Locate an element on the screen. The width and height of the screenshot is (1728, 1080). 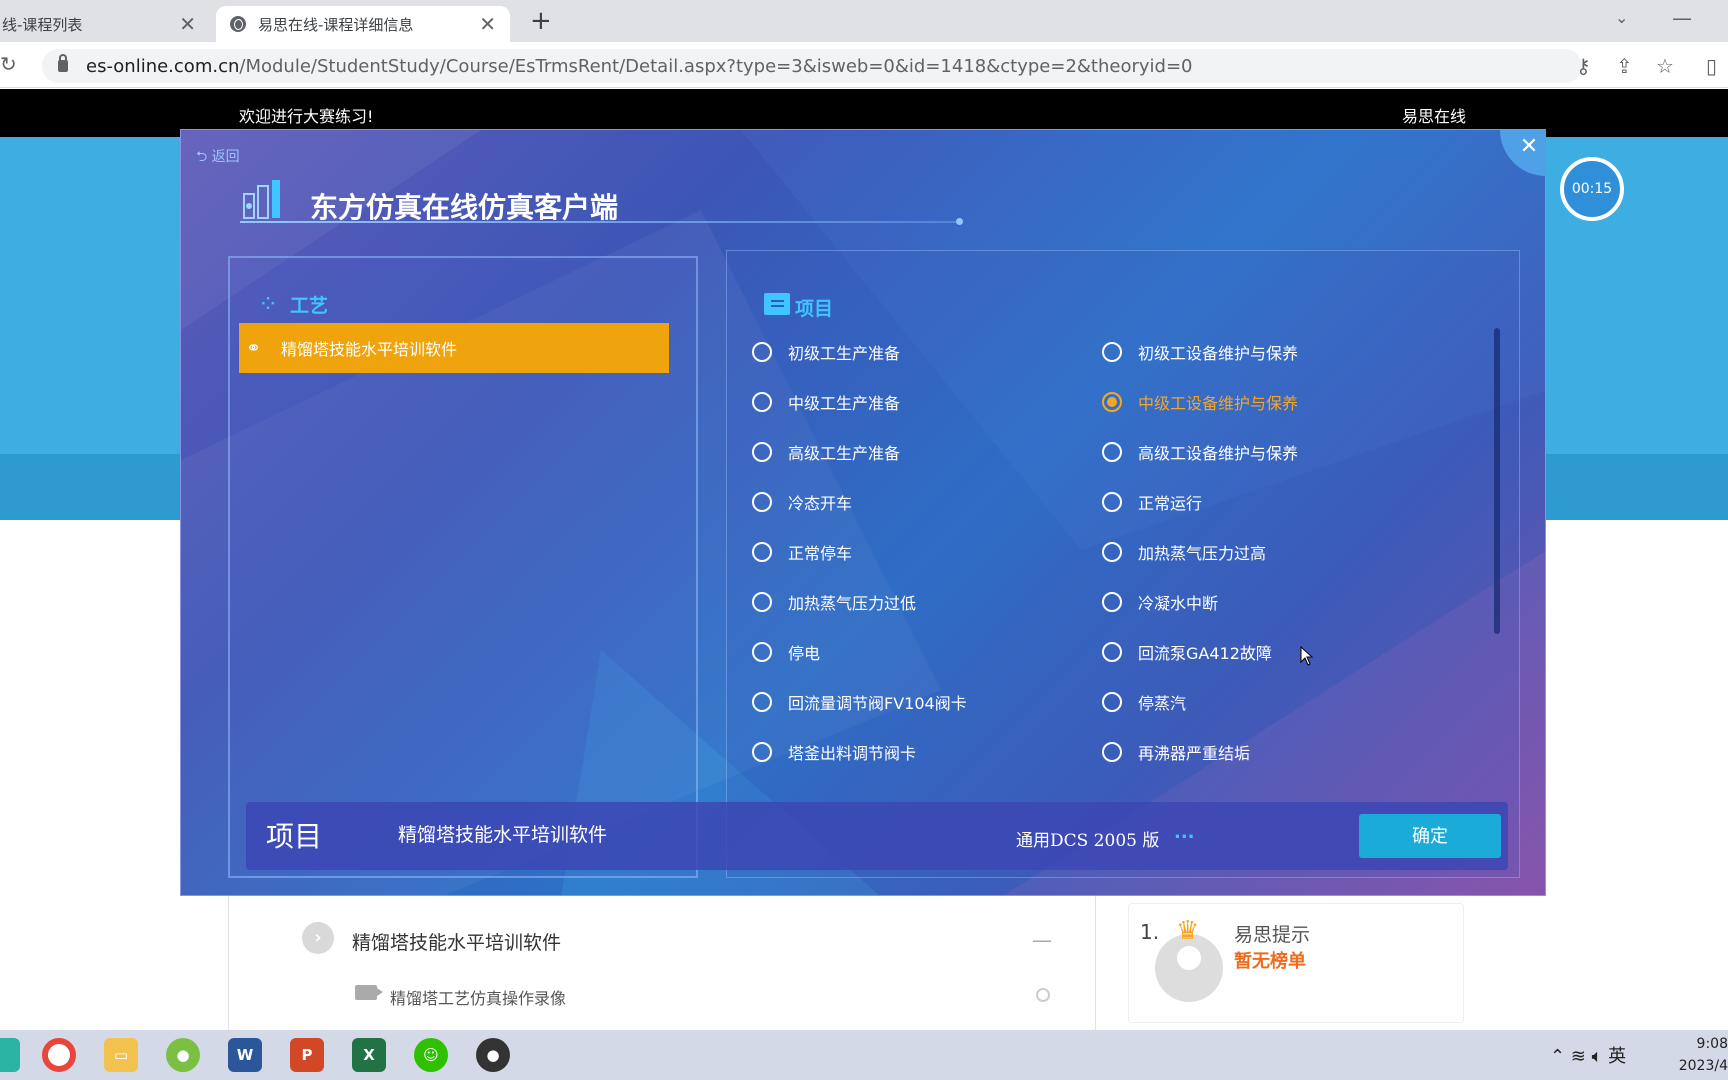
sidebar-icon: ▯ is located at coordinates (1711, 66).